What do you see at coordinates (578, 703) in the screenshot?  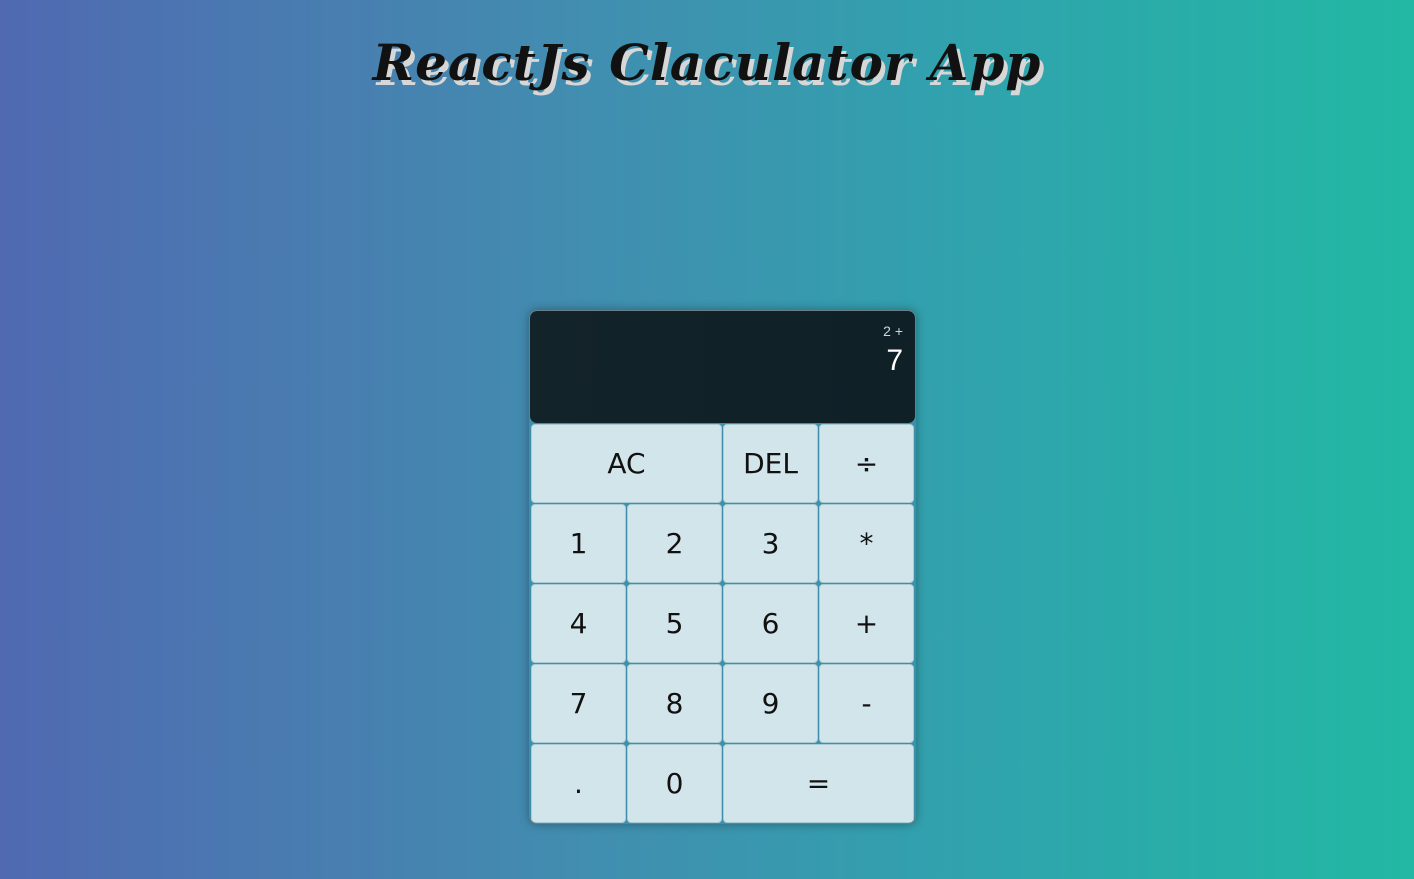 I see `digit-7-button: 7` at bounding box center [578, 703].